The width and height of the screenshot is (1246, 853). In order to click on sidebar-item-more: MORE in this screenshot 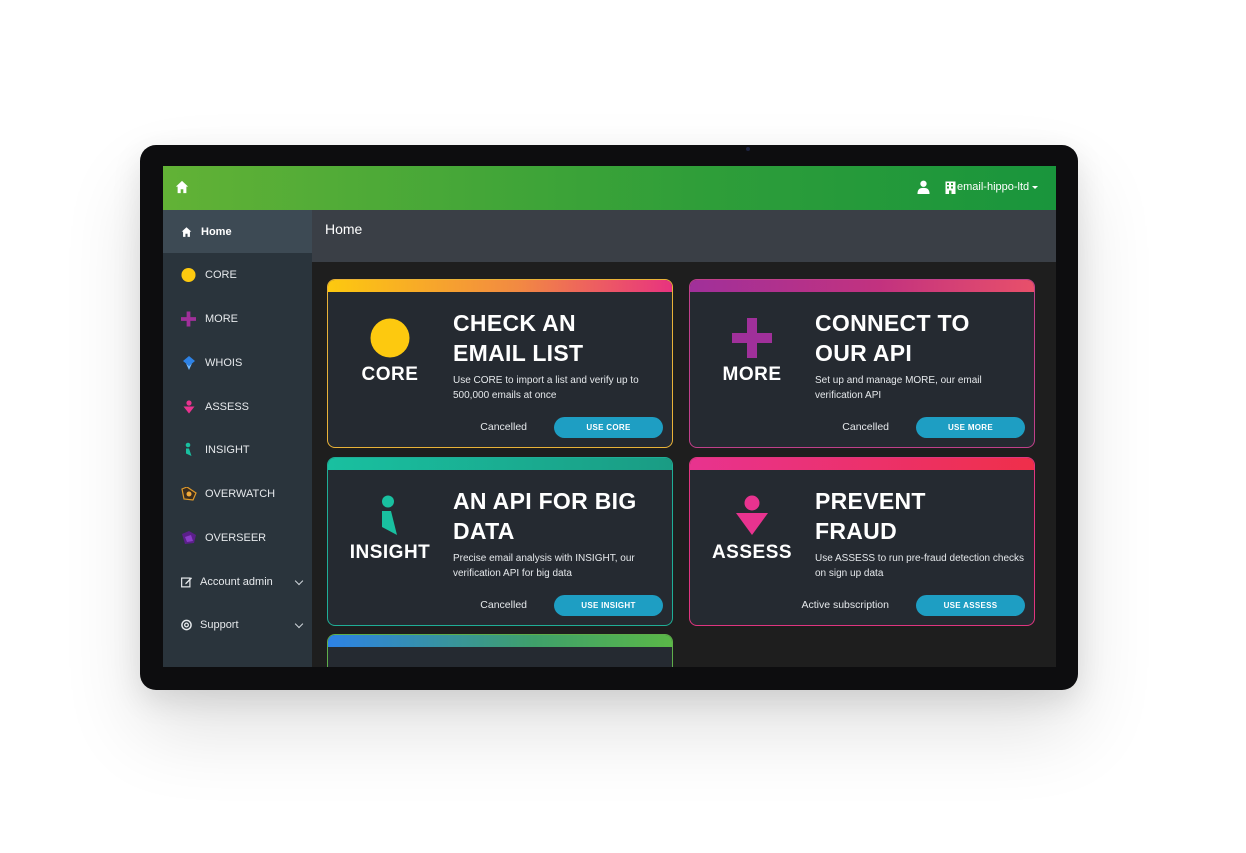, I will do `click(237, 318)`.